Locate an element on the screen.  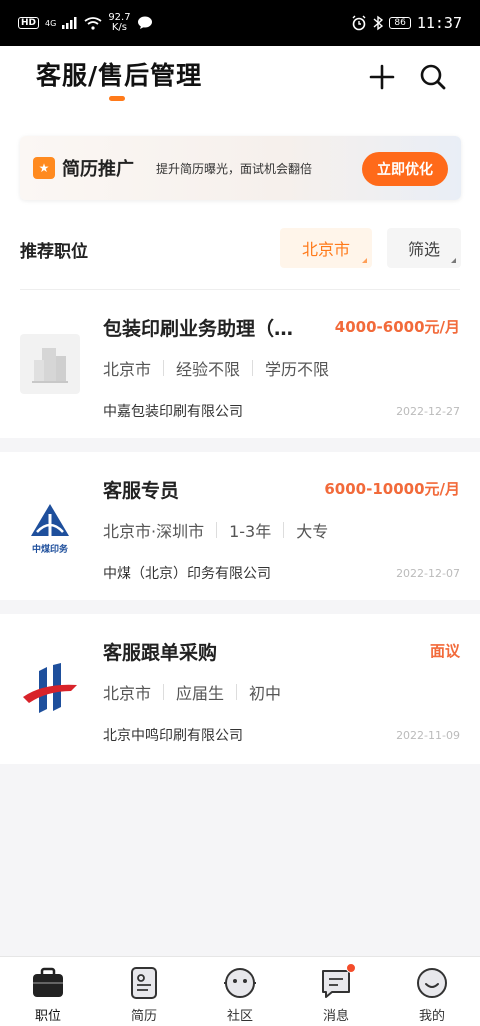
city-filter-button: 北京市 is located at coordinates (326, 248).